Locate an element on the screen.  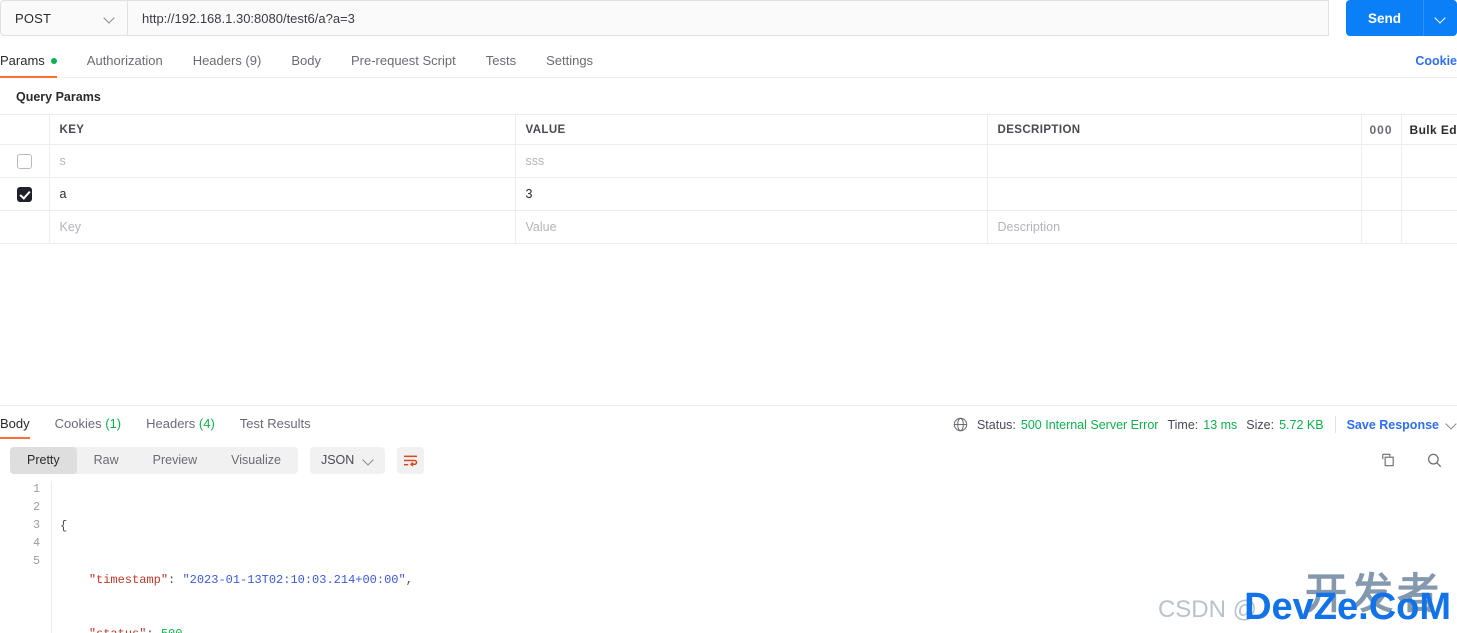
new-value-input: Value is located at coordinates (751, 227).